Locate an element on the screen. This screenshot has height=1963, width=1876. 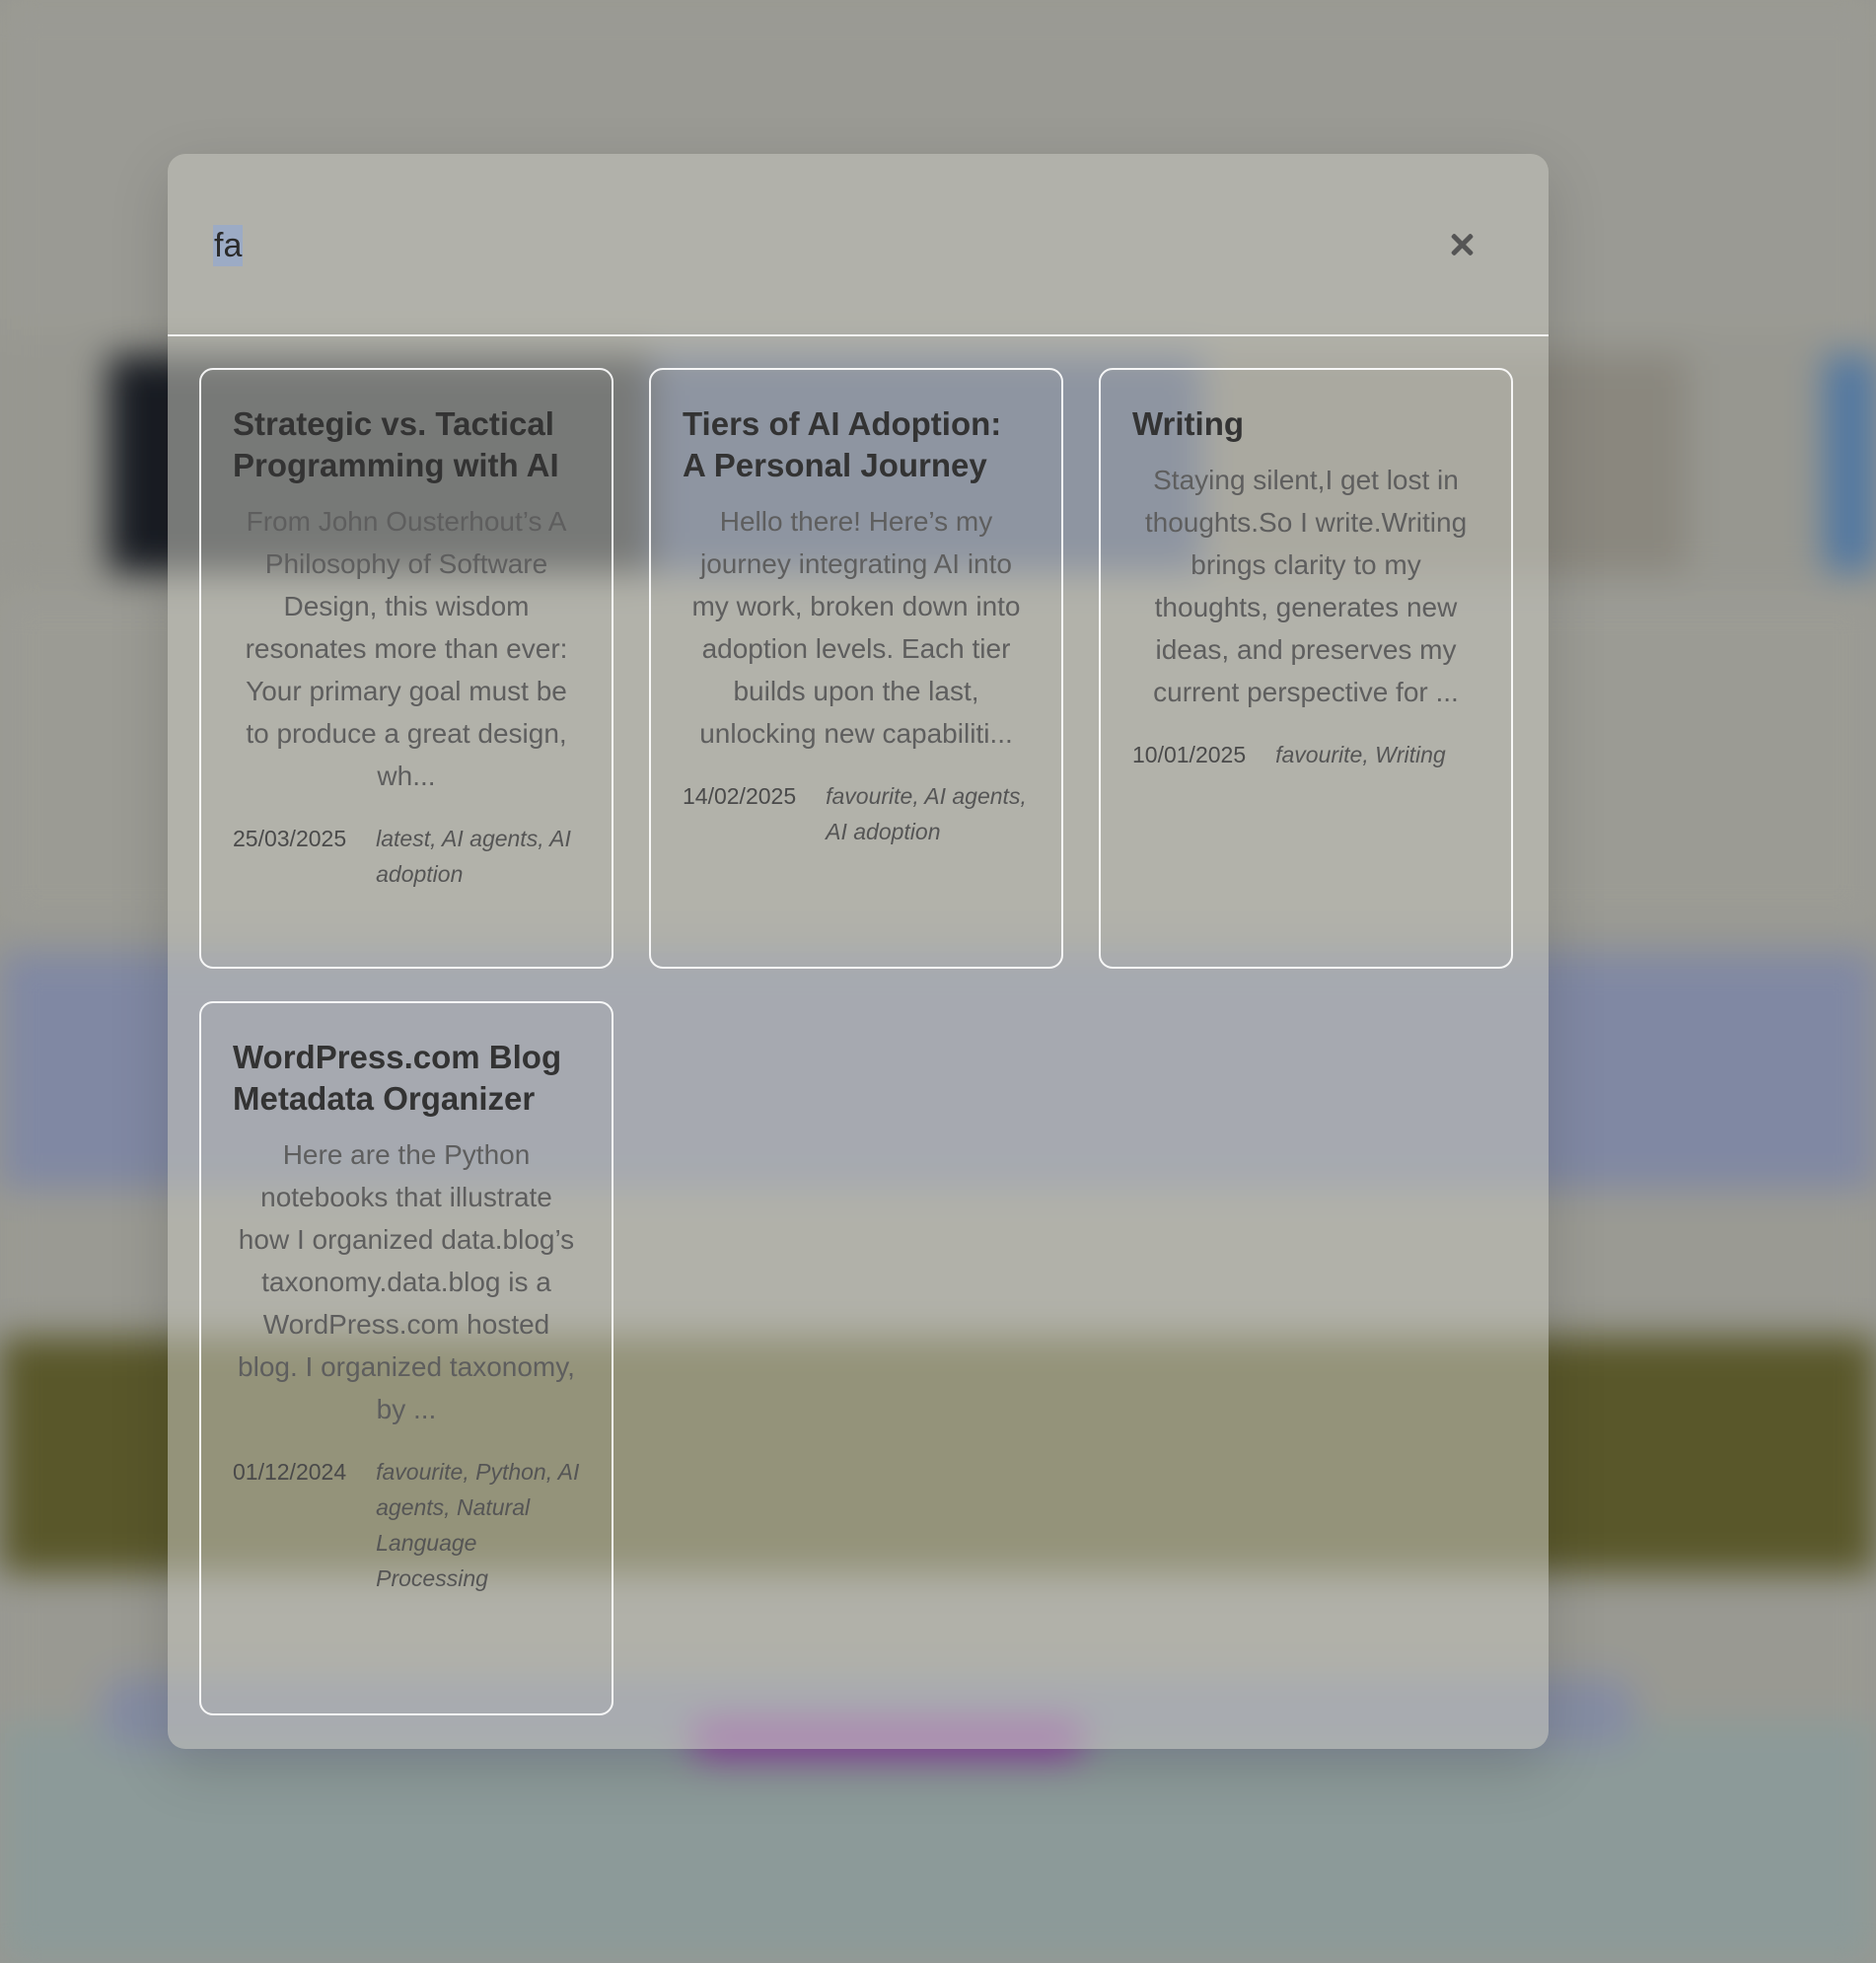
result-tags: favourite, Writing is located at coordinates (1360, 754).